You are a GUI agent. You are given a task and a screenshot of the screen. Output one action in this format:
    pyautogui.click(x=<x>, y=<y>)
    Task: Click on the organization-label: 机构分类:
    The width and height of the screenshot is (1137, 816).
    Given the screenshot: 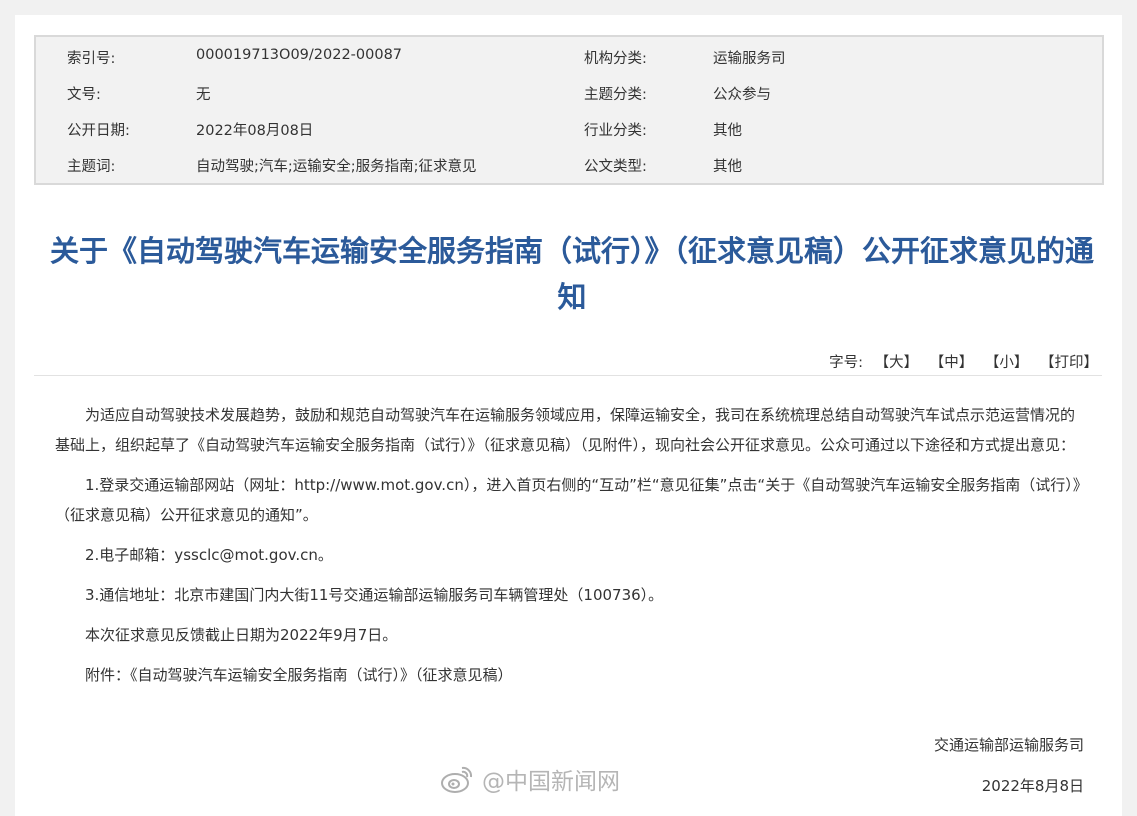 What is the action you would take?
    pyautogui.click(x=615, y=59)
    